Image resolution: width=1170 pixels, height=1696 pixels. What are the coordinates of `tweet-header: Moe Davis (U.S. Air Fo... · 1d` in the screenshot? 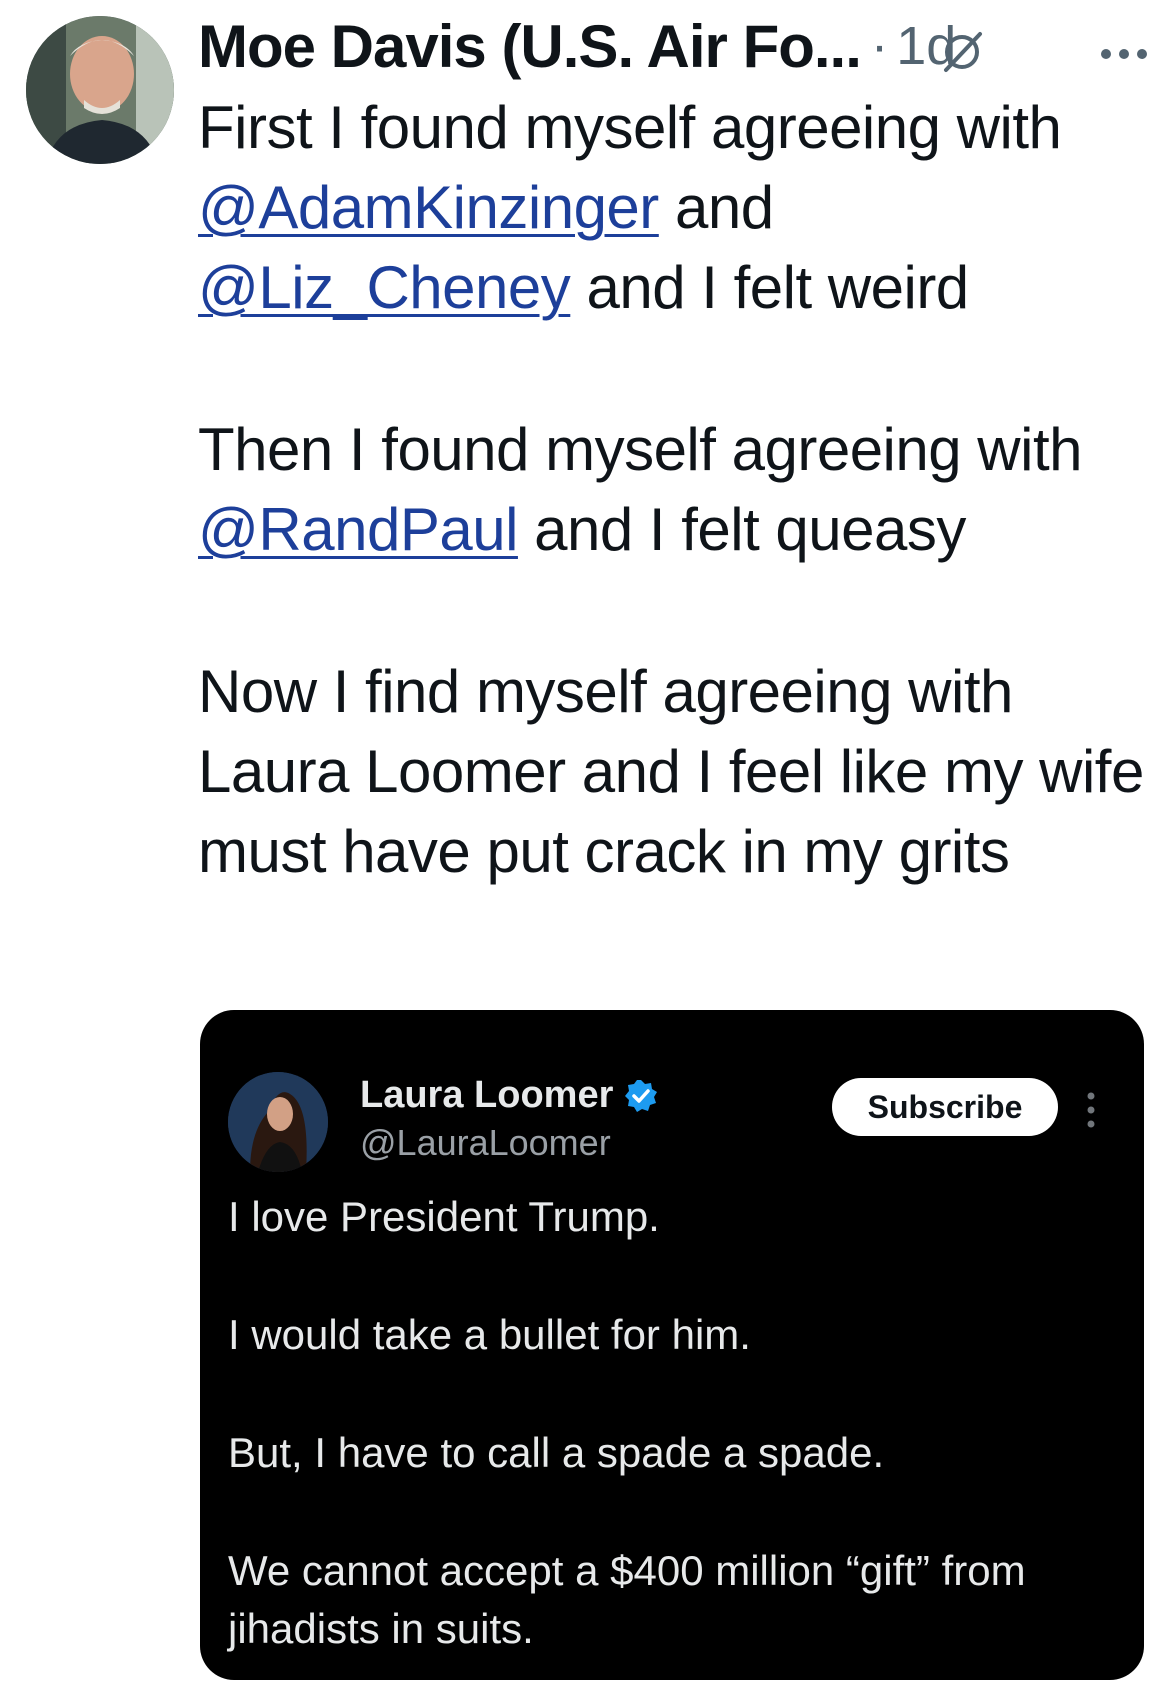 It's located at (678, 46).